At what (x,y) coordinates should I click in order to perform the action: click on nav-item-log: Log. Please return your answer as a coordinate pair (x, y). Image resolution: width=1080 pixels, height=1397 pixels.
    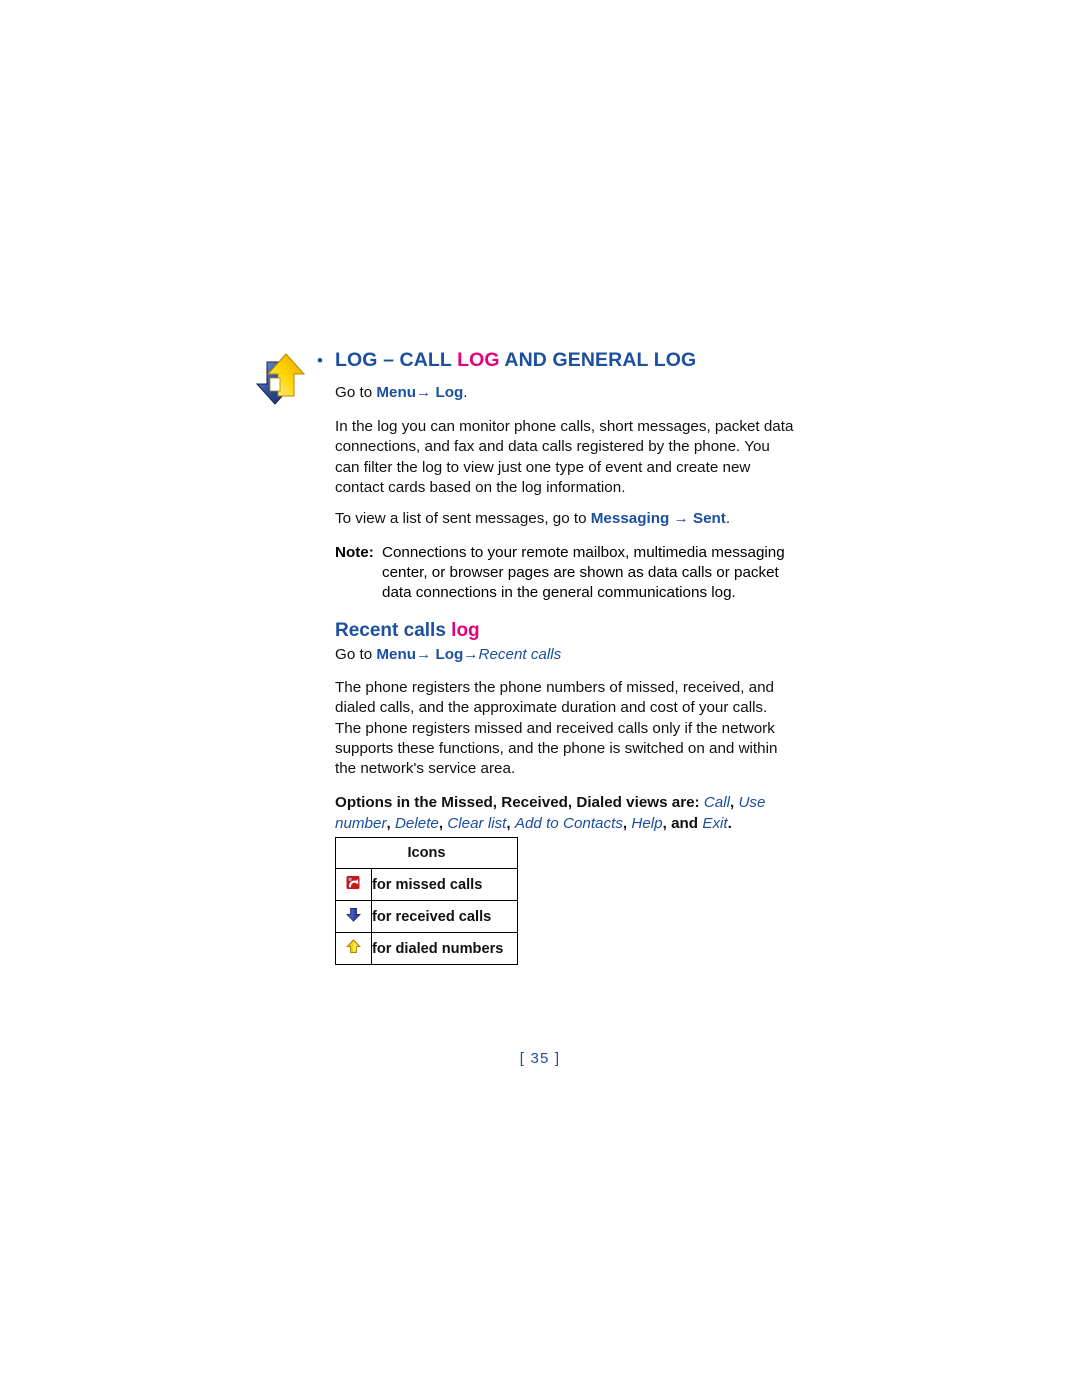
    Looking at the image, I should click on (449, 393).